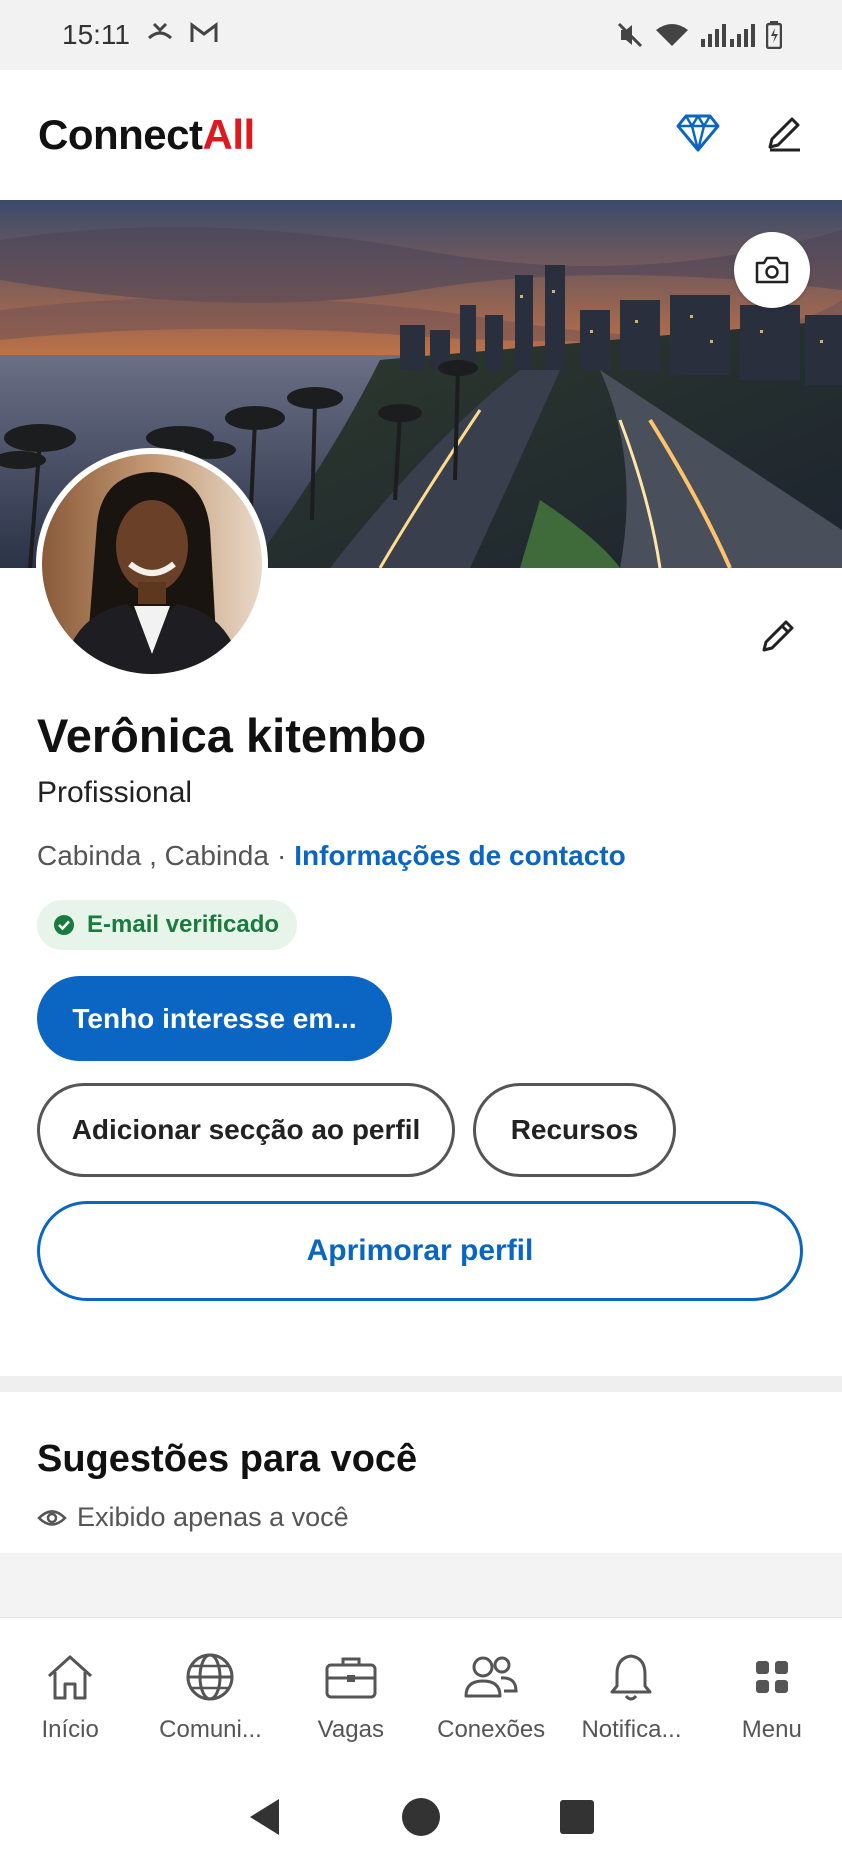 The height and width of the screenshot is (1867, 842). Describe the element at coordinates (771, 1729) in the screenshot. I see `nav-menu-label: Menu` at that location.